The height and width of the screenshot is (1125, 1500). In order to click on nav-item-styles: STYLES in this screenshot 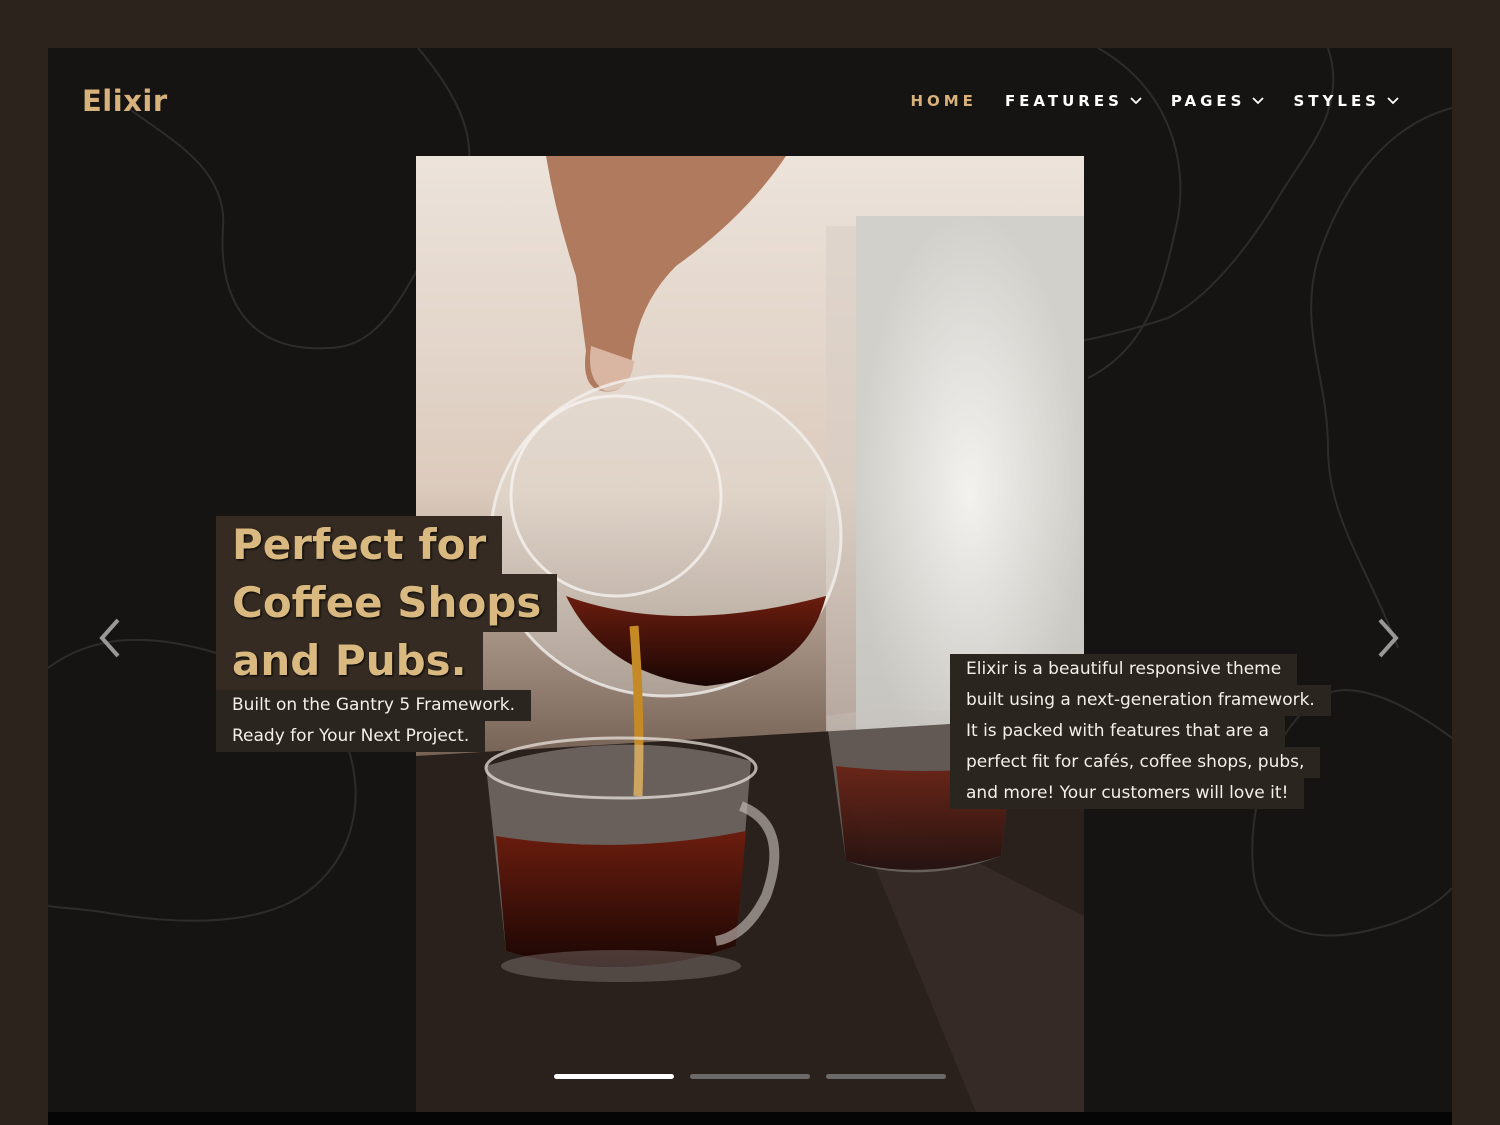, I will do `click(1346, 101)`.